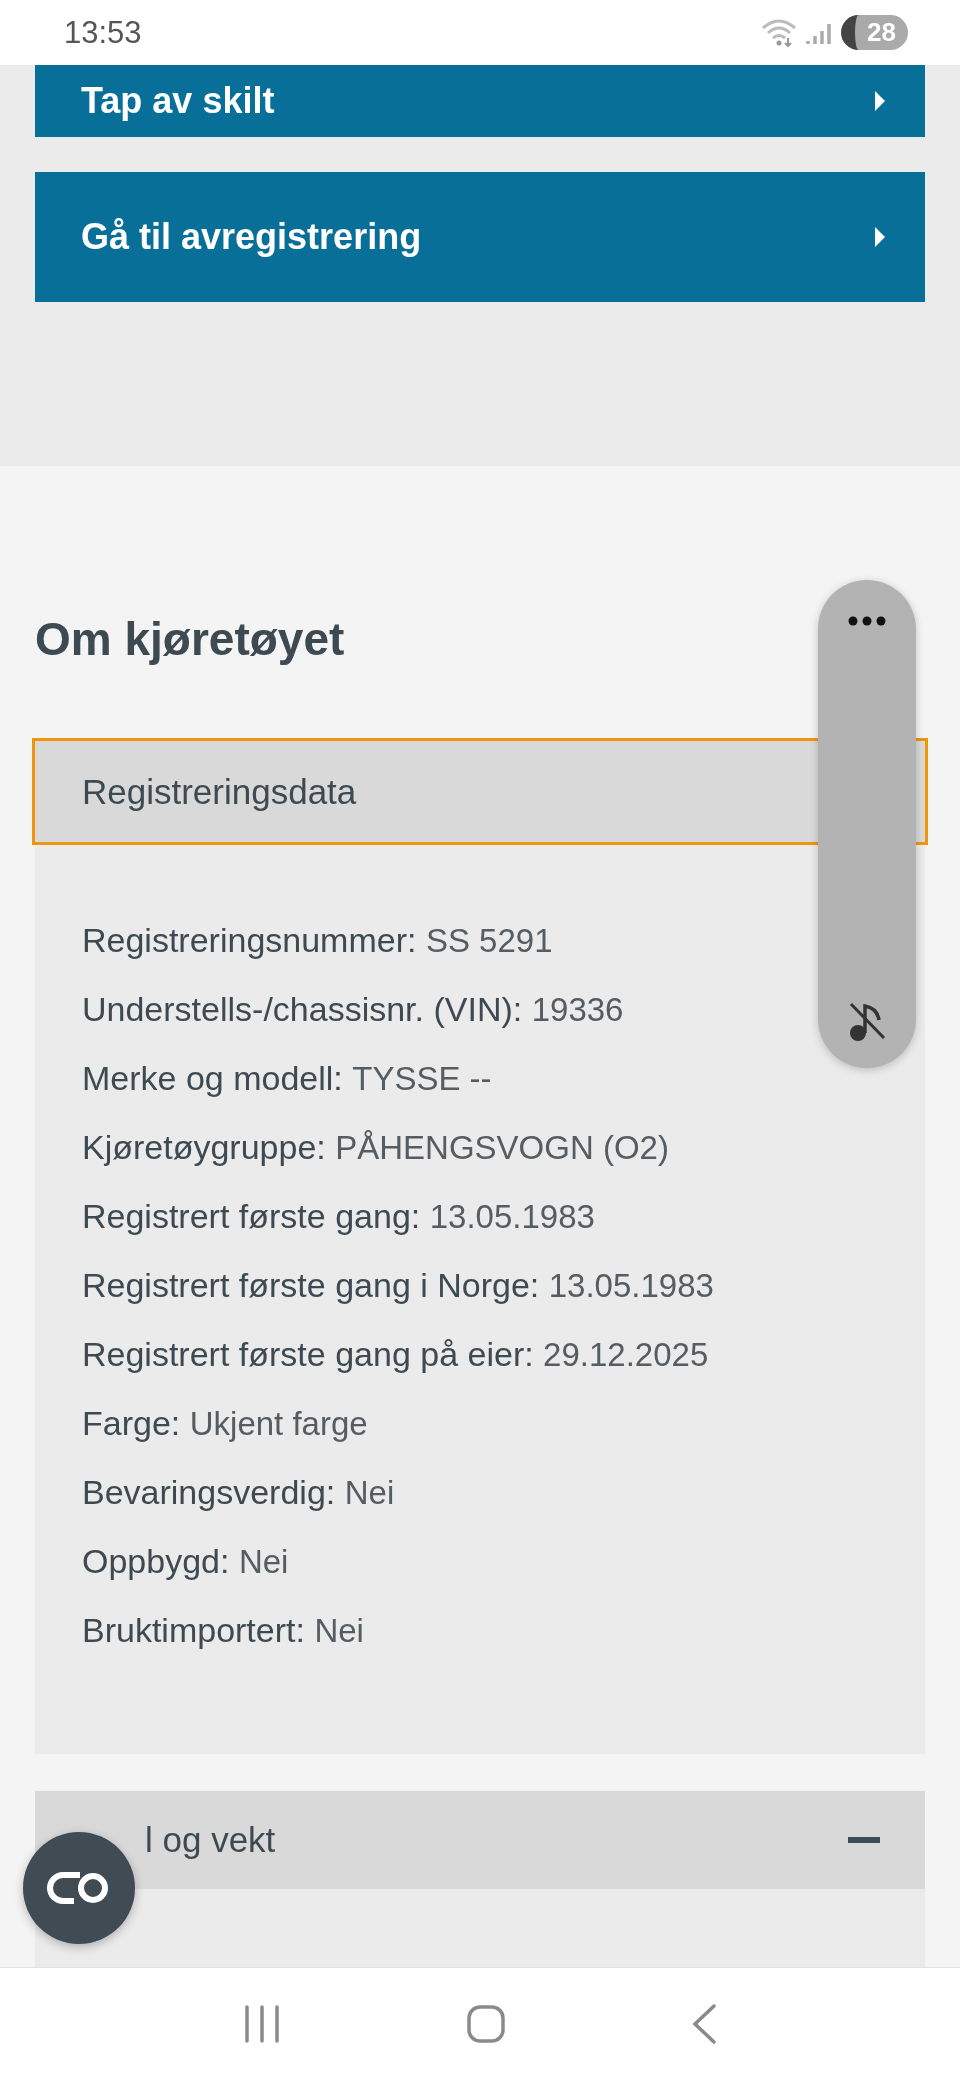  I want to click on field-label: Registrert første gang:, so click(251, 1216).